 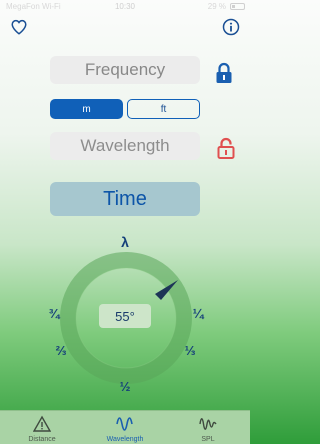 What do you see at coordinates (216, 6) in the screenshot?
I see `battery-percent: 29 %` at bounding box center [216, 6].